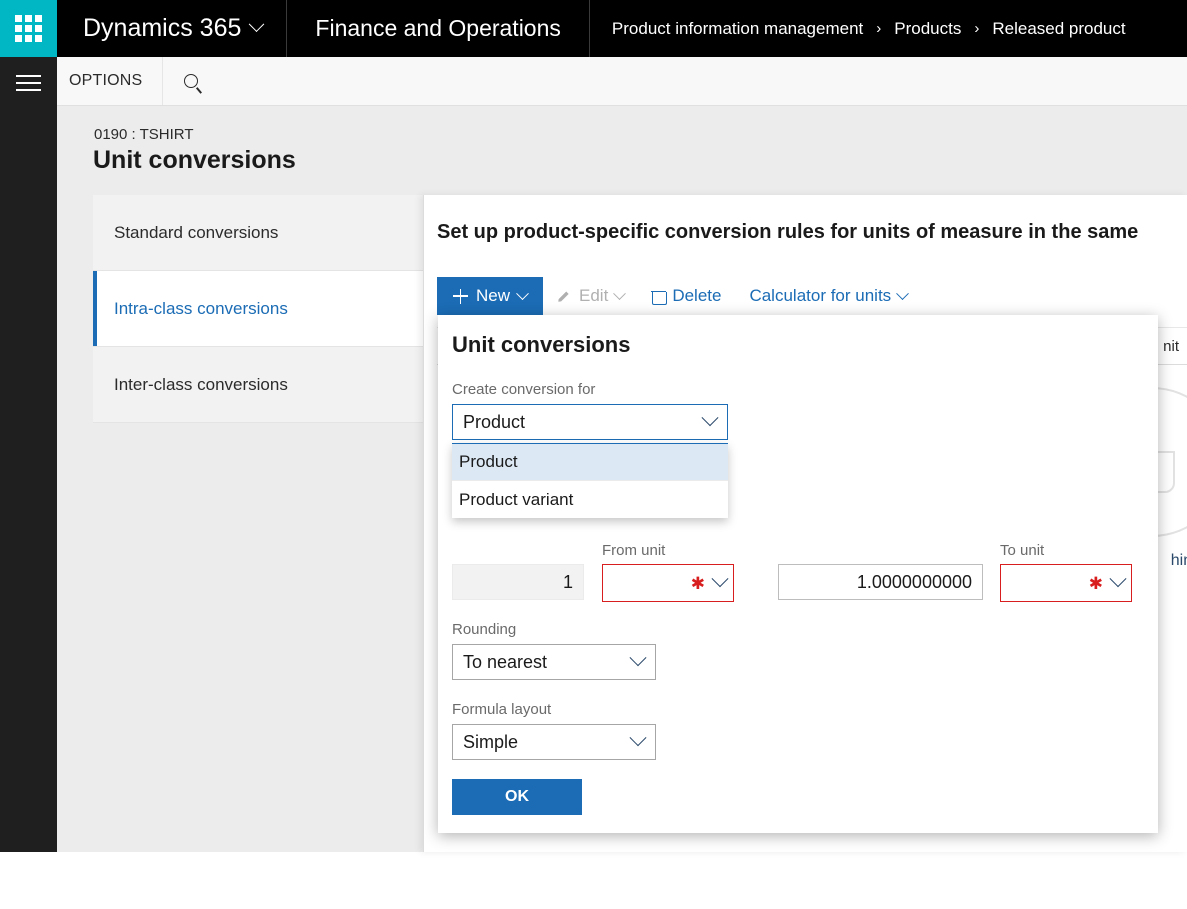 The width and height of the screenshot is (1187, 909). Describe the element at coordinates (820, 295) in the screenshot. I see `calculator-button-label: Calculator for units` at that location.